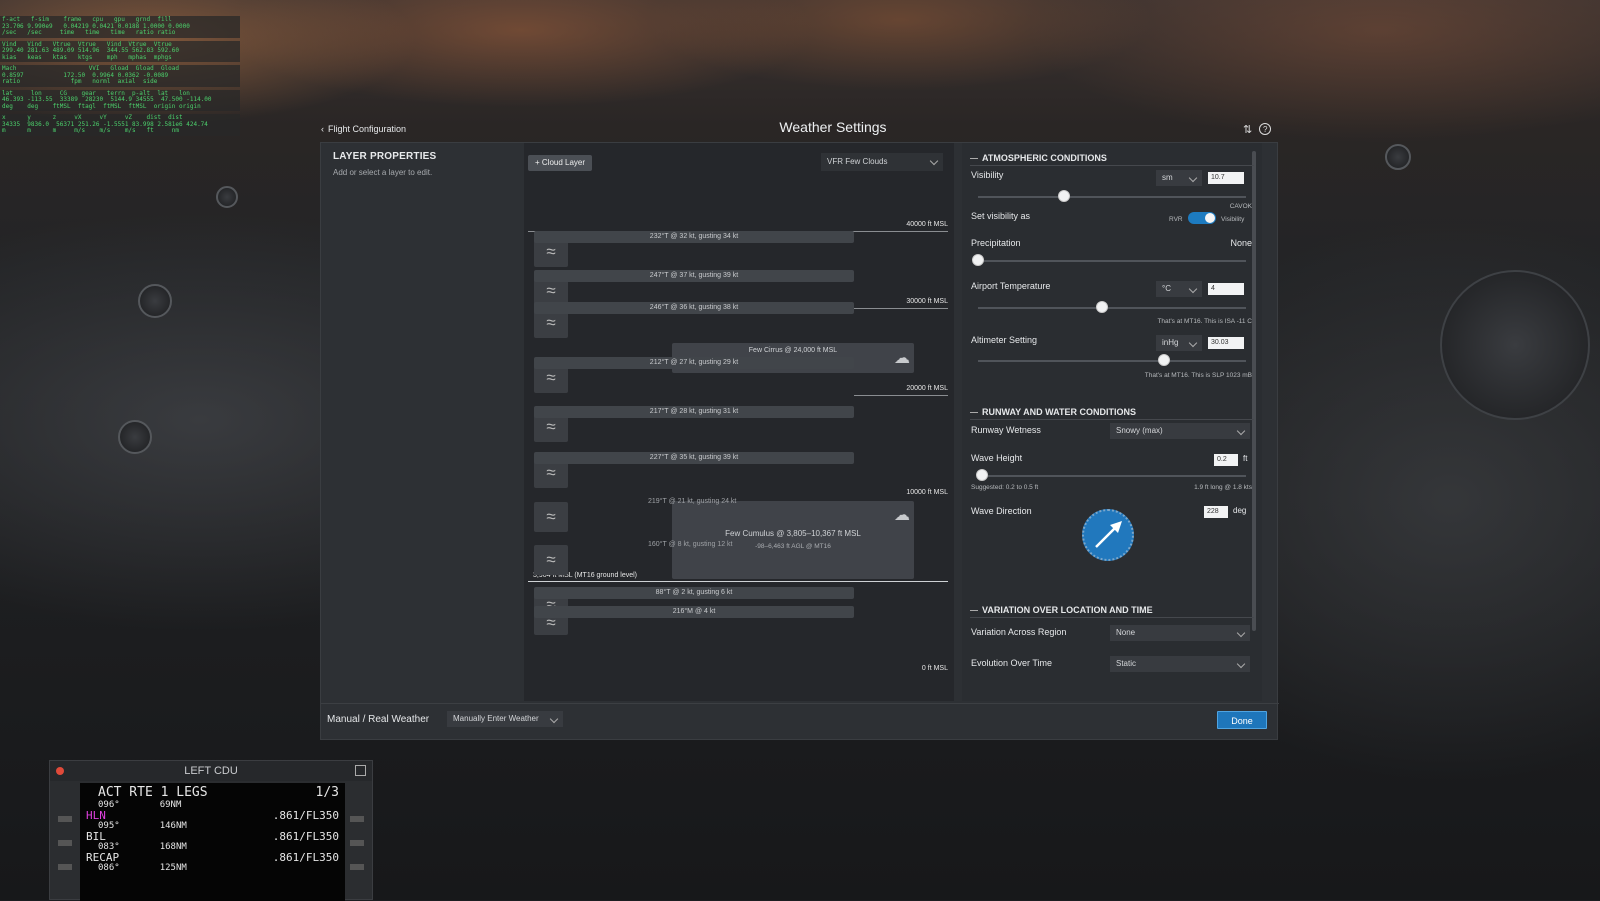 The height and width of the screenshot is (901, 1600). Describe the element at coordinates (1179, 178) in the screenshot. I see `visibility-unit-select: sm` at that location.